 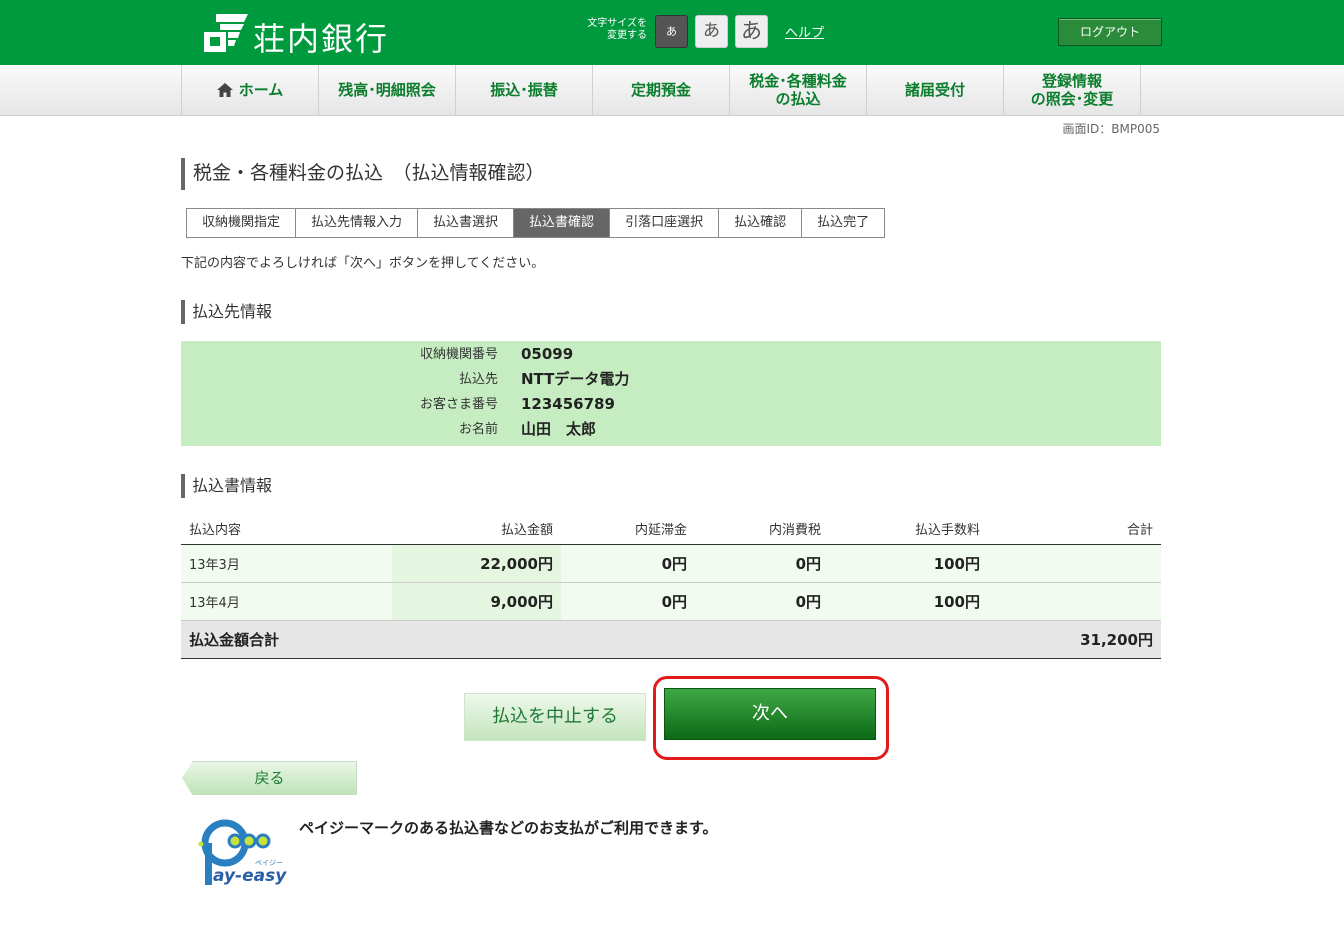 What do you see at coordinates (357, 223) in the screenshot?
I see `step-item: 払込先情報入力` at bounding box center [357, 223].